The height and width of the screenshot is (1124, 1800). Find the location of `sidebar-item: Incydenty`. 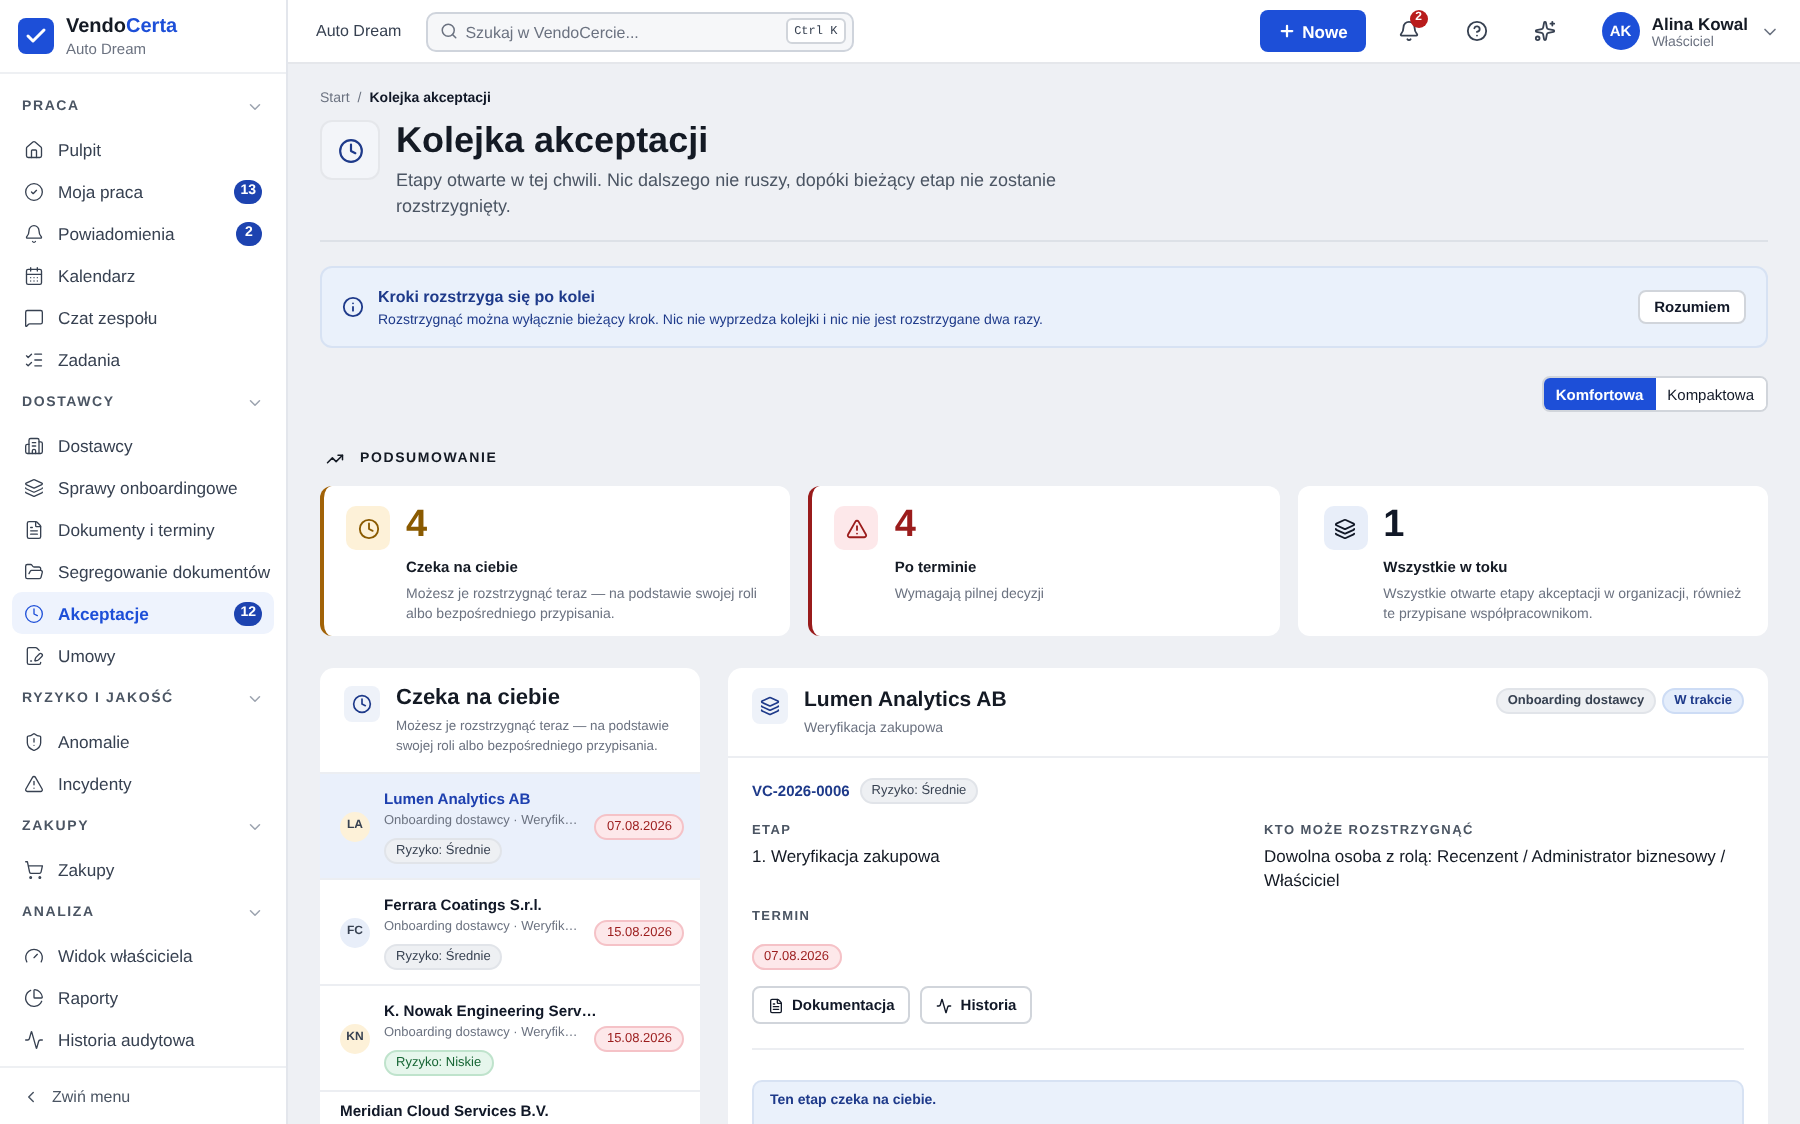

sidebar-item: Incydenty is located at coordinates (143, 783).